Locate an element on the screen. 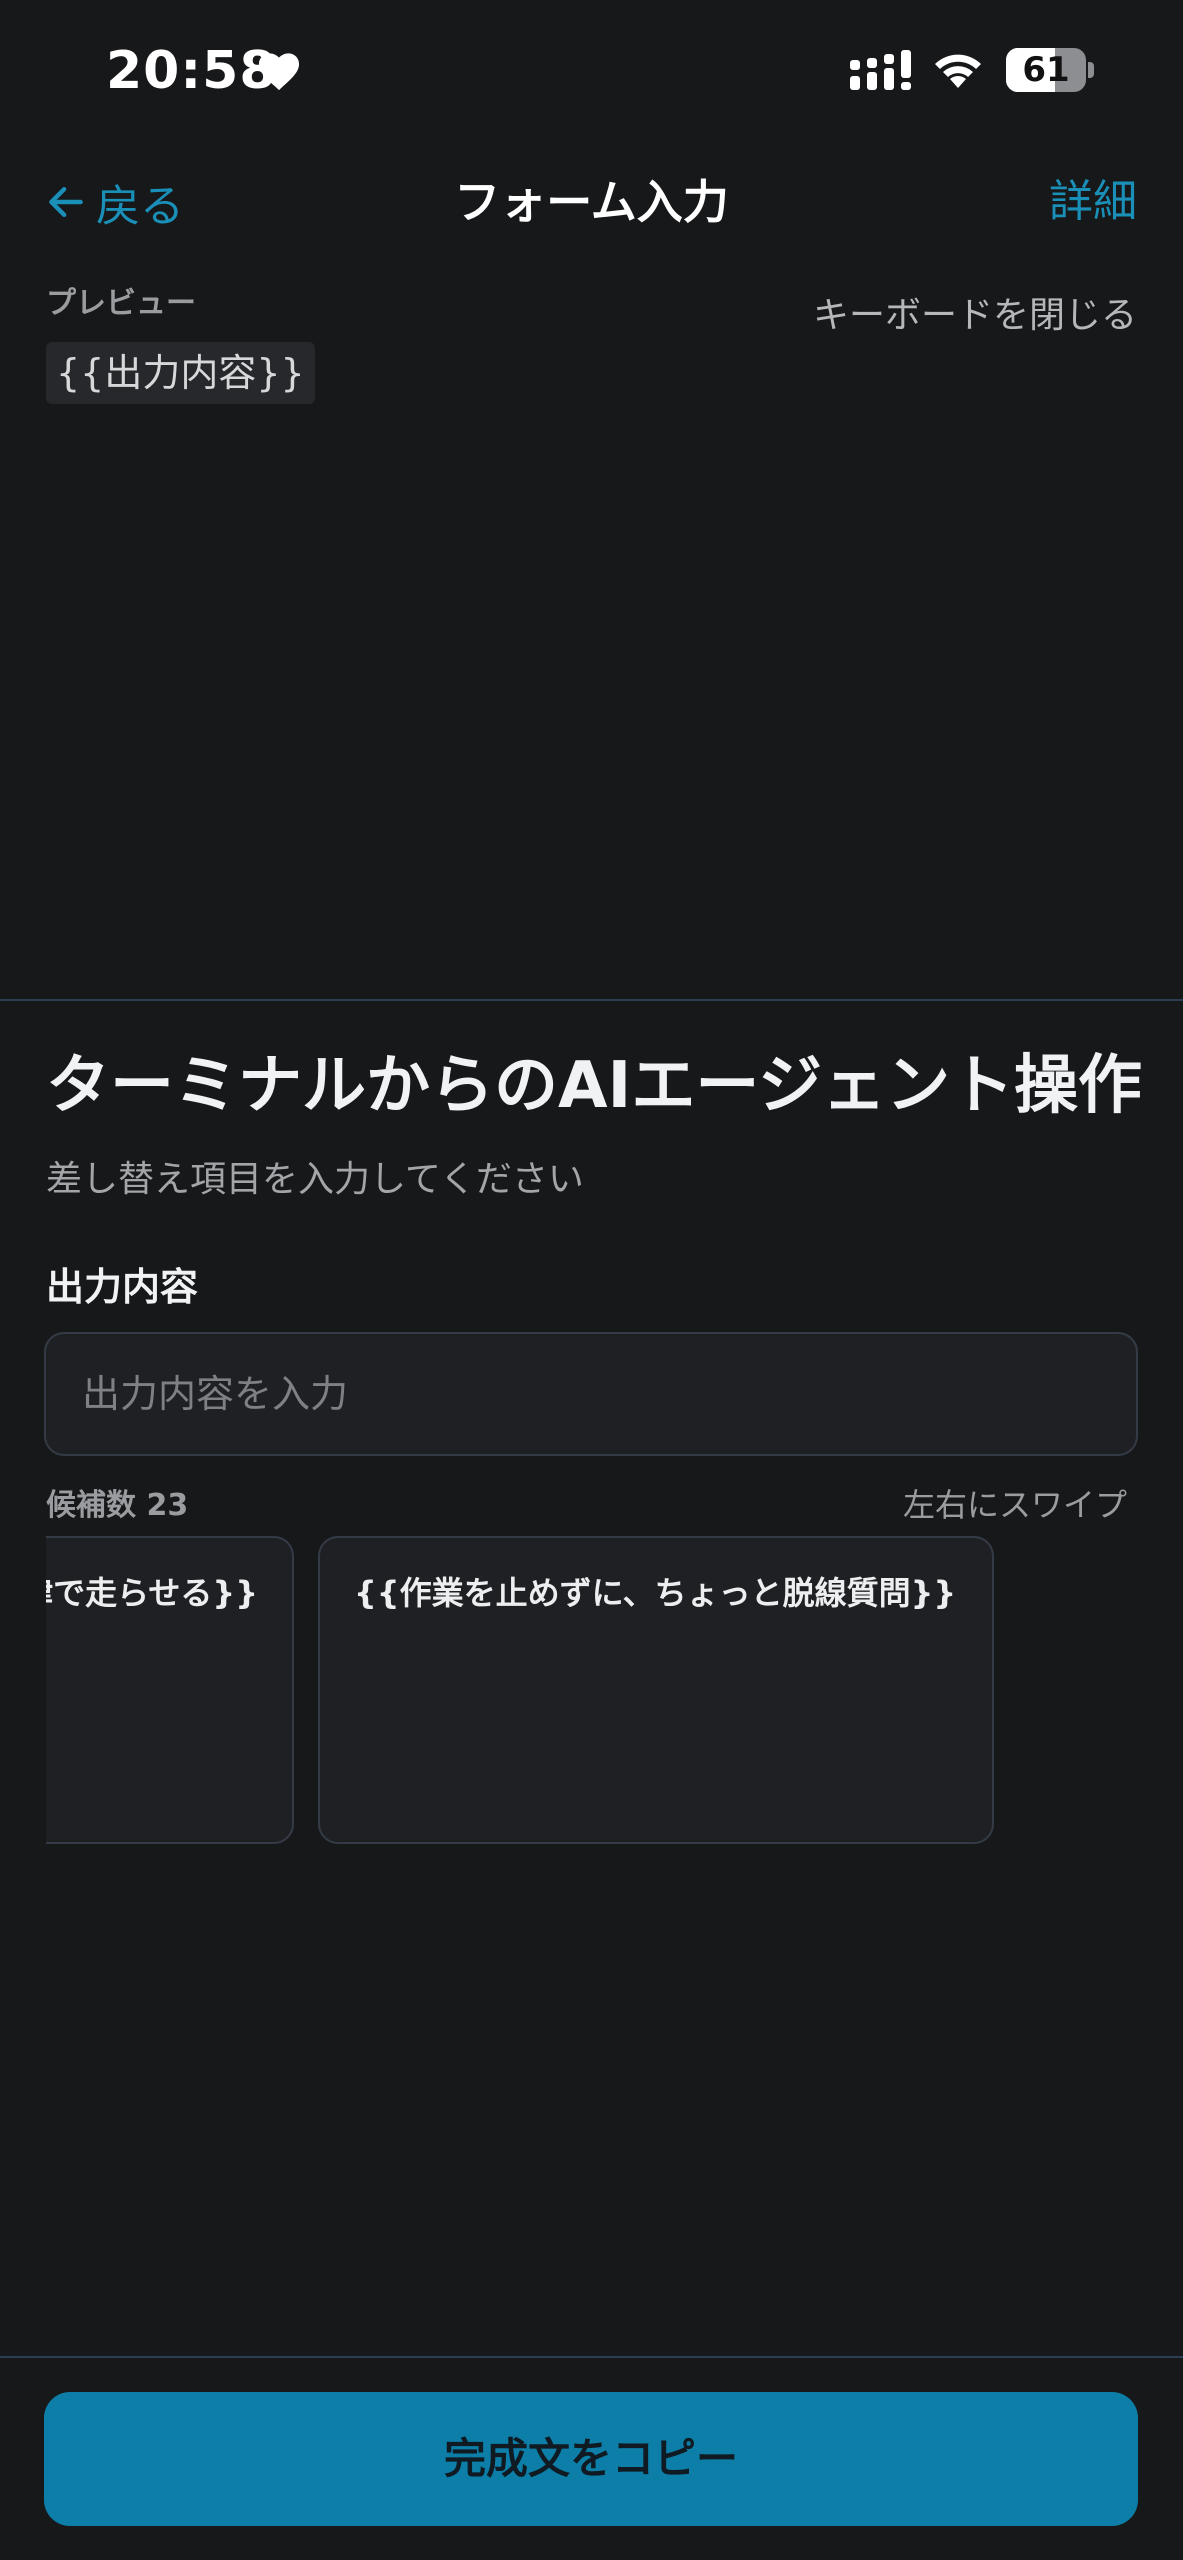 The image size is (1183, 2560). candidate-card-text: {{作業を止めずに、ちょっと脱線質問}} is located at coordinates (655, 1593).